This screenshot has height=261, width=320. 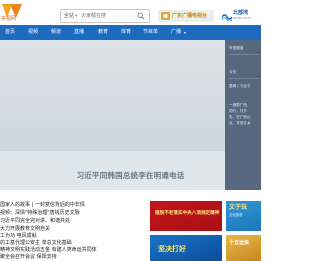 I want to click on list-item: 习近平同完全完对讲、和谐共处, so click(x=35, y=221).